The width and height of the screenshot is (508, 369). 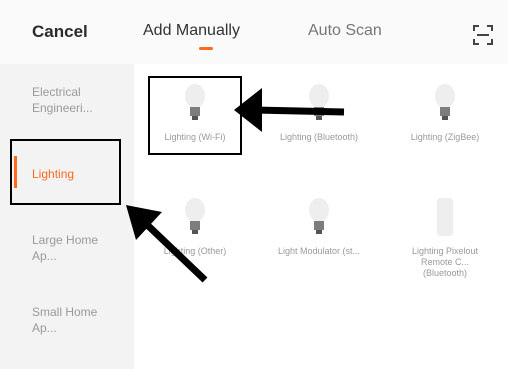 What do you see at coordinates (167, 244) in the screenshot?
I see `arrow-up-left-icon` at bounding box center [167, 244].